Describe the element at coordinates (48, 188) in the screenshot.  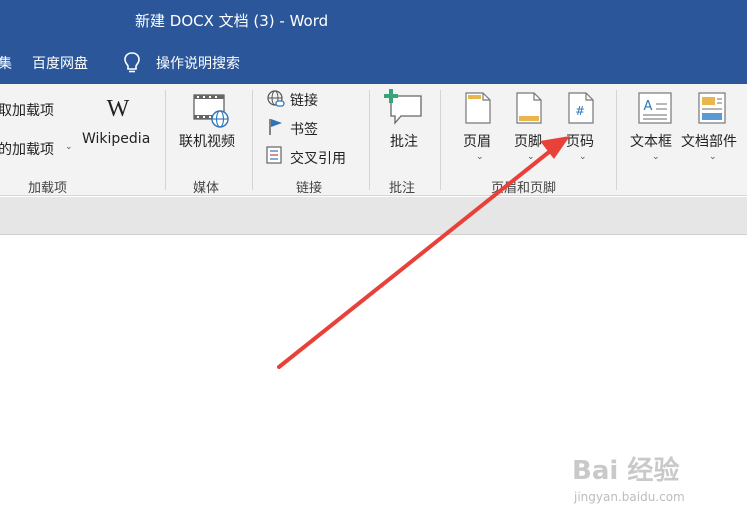
I see `group-label-addins: 加载项` at that location.